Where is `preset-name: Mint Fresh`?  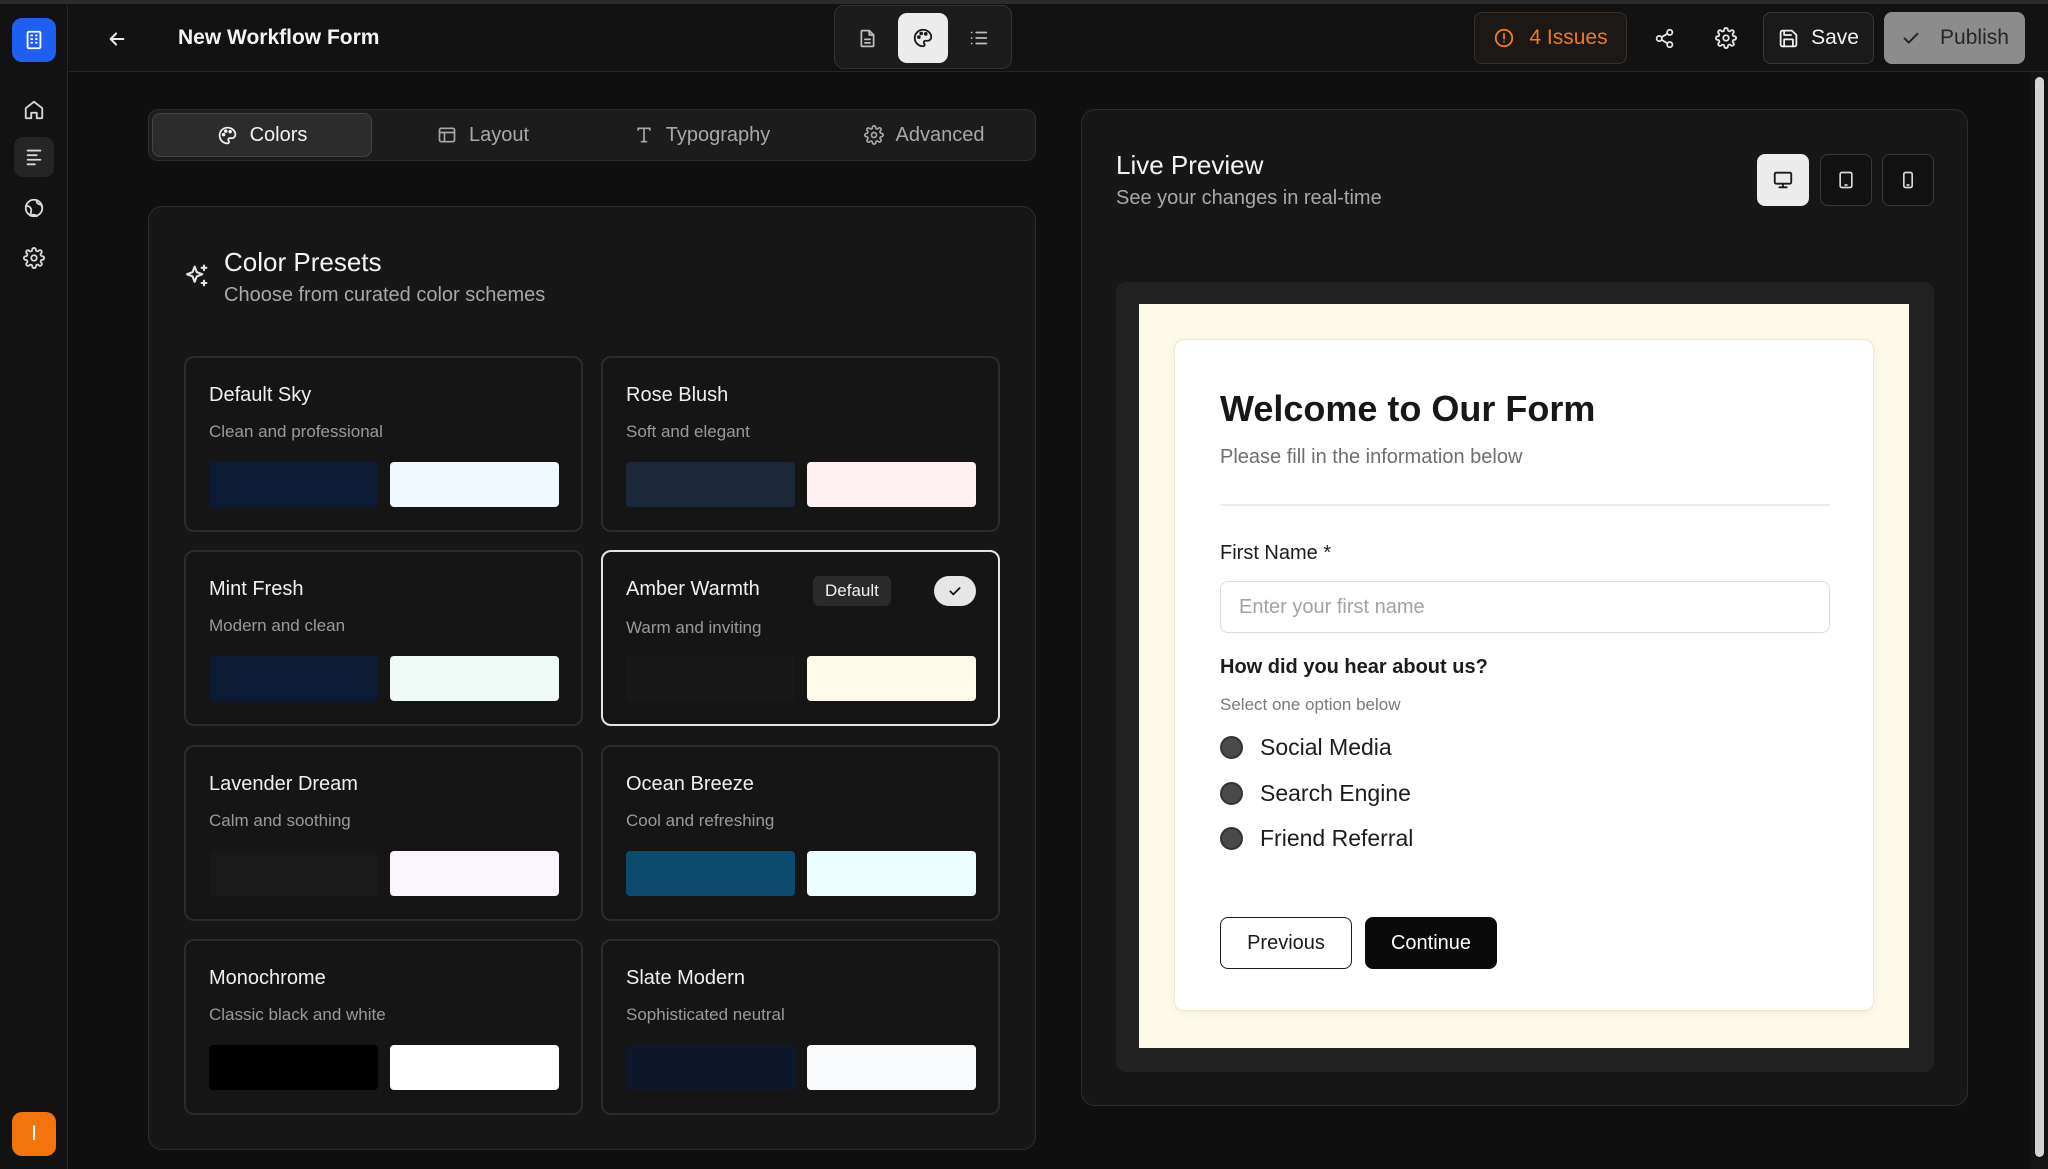 preset-name: Mint Fresh is located at coordinates (256, 589).